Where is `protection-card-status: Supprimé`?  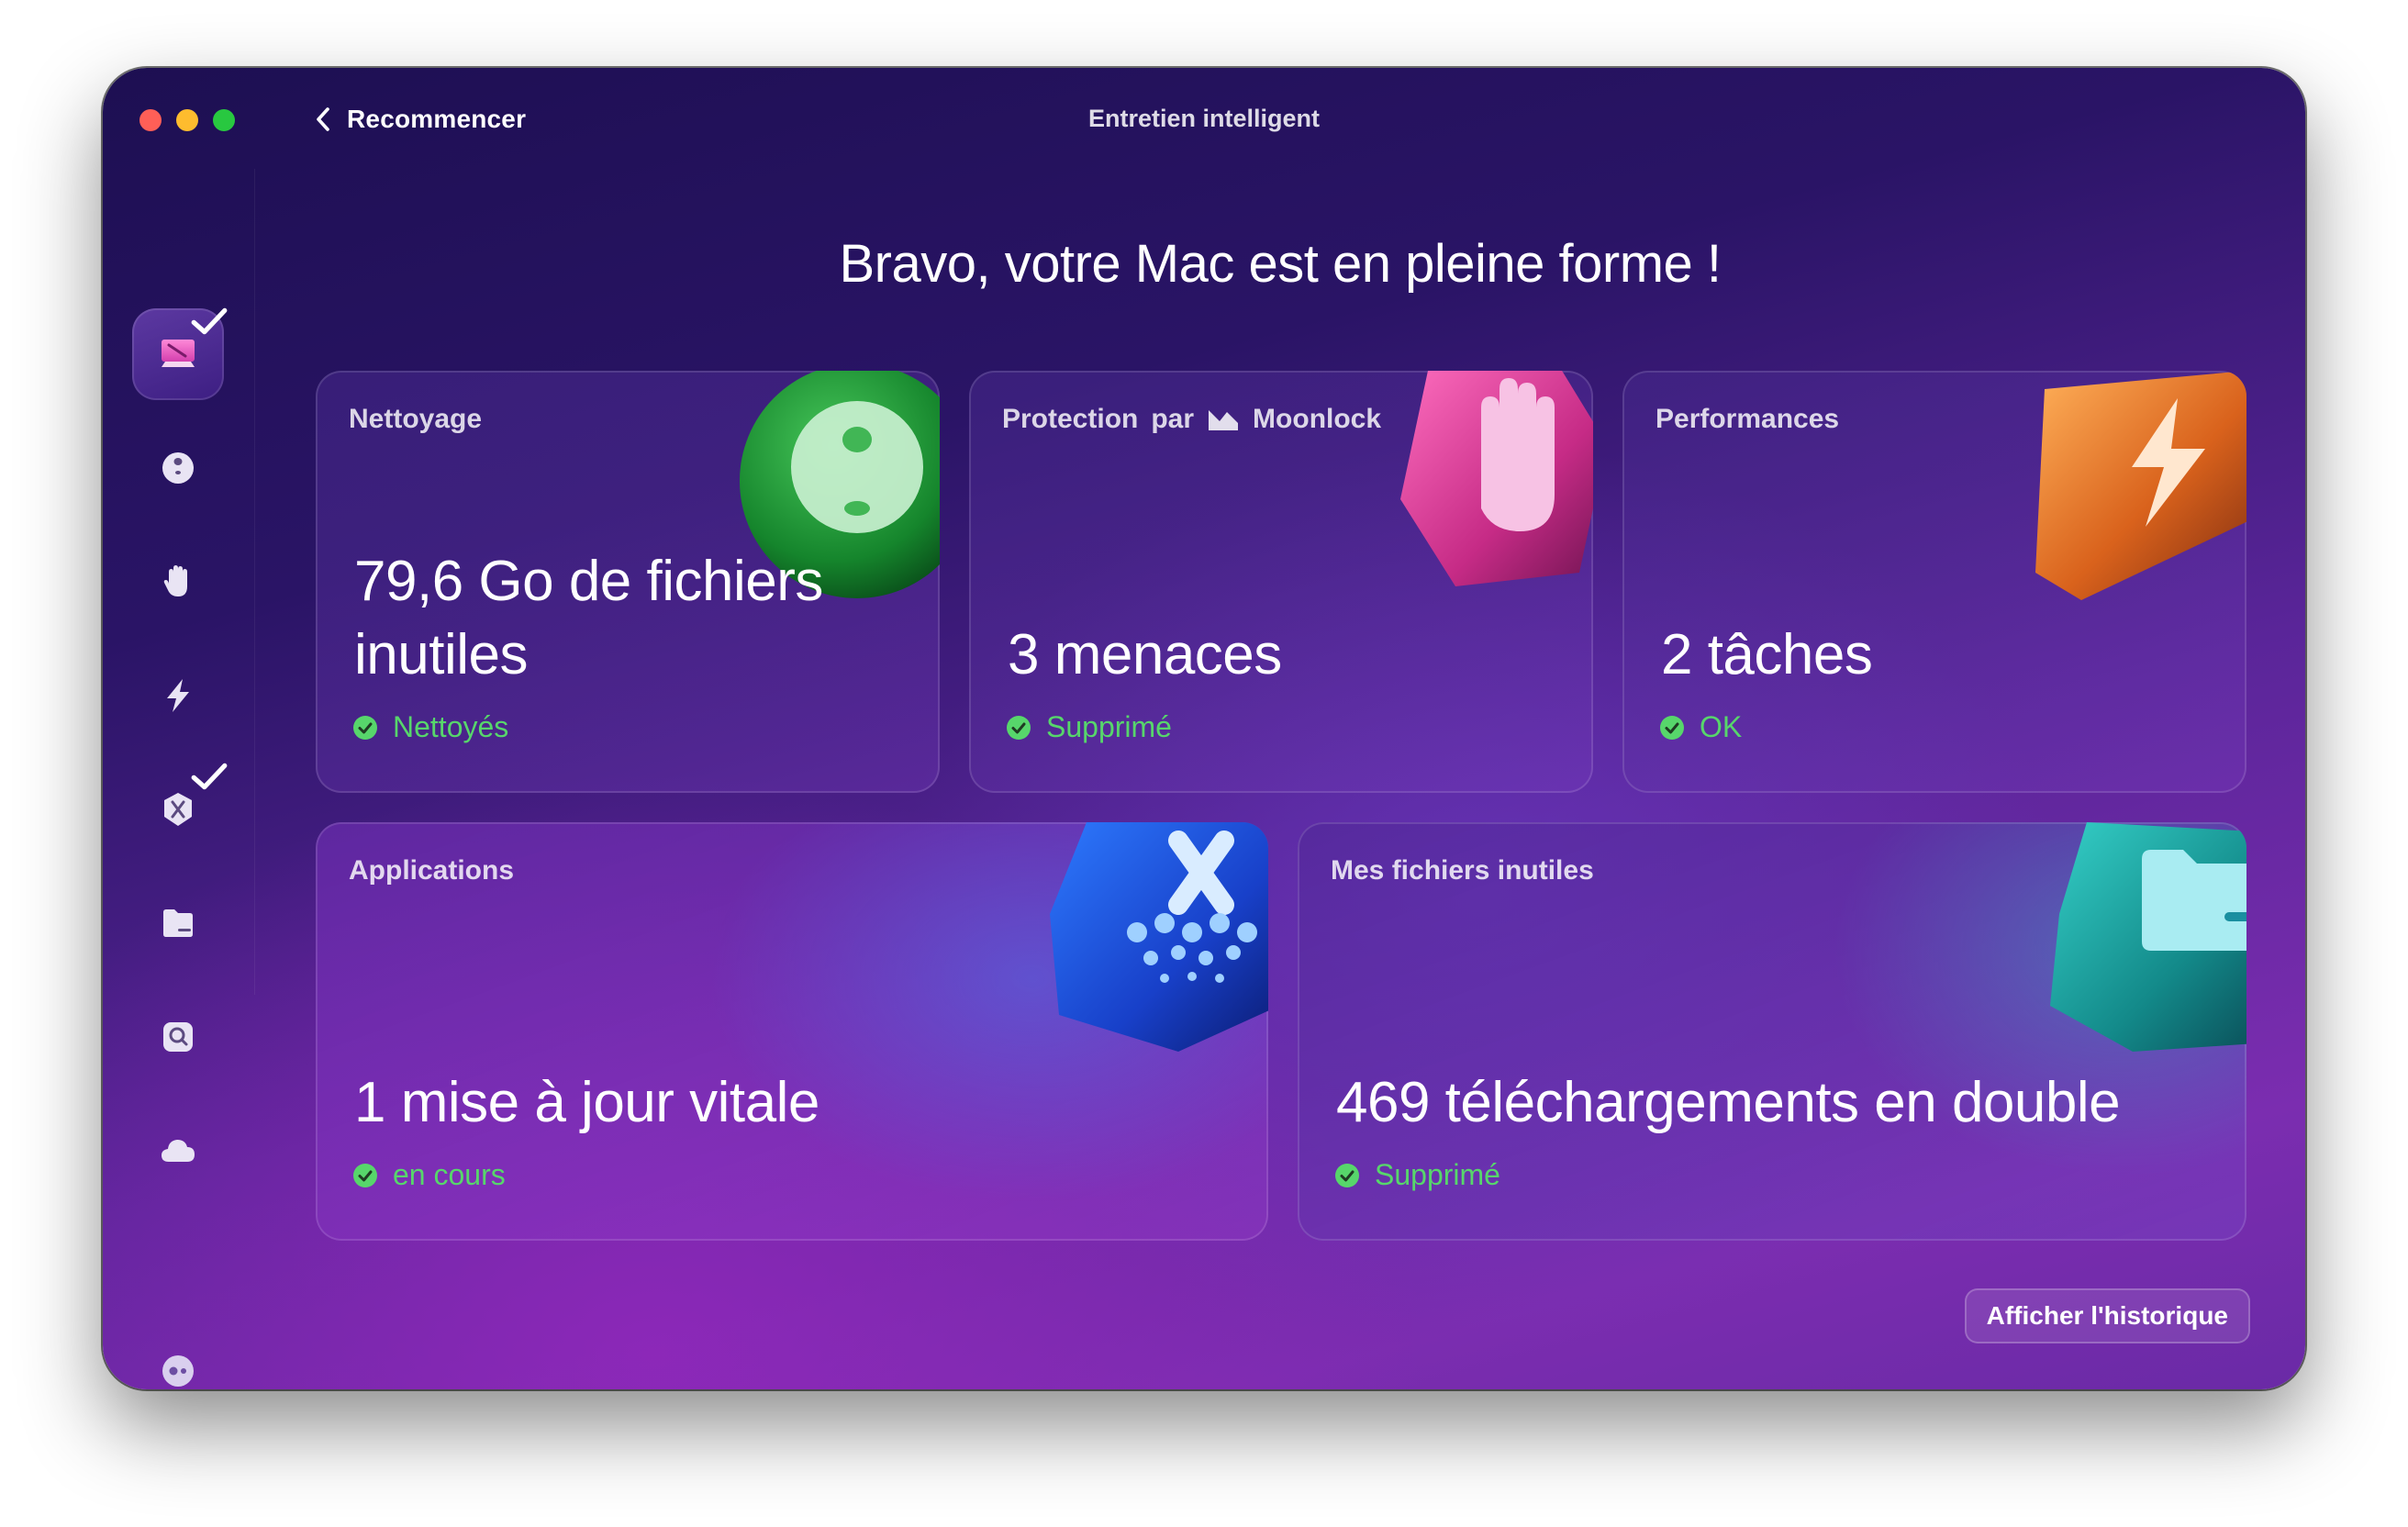
protection-card-status: Supprimé is located at coordinates (1089, 727).